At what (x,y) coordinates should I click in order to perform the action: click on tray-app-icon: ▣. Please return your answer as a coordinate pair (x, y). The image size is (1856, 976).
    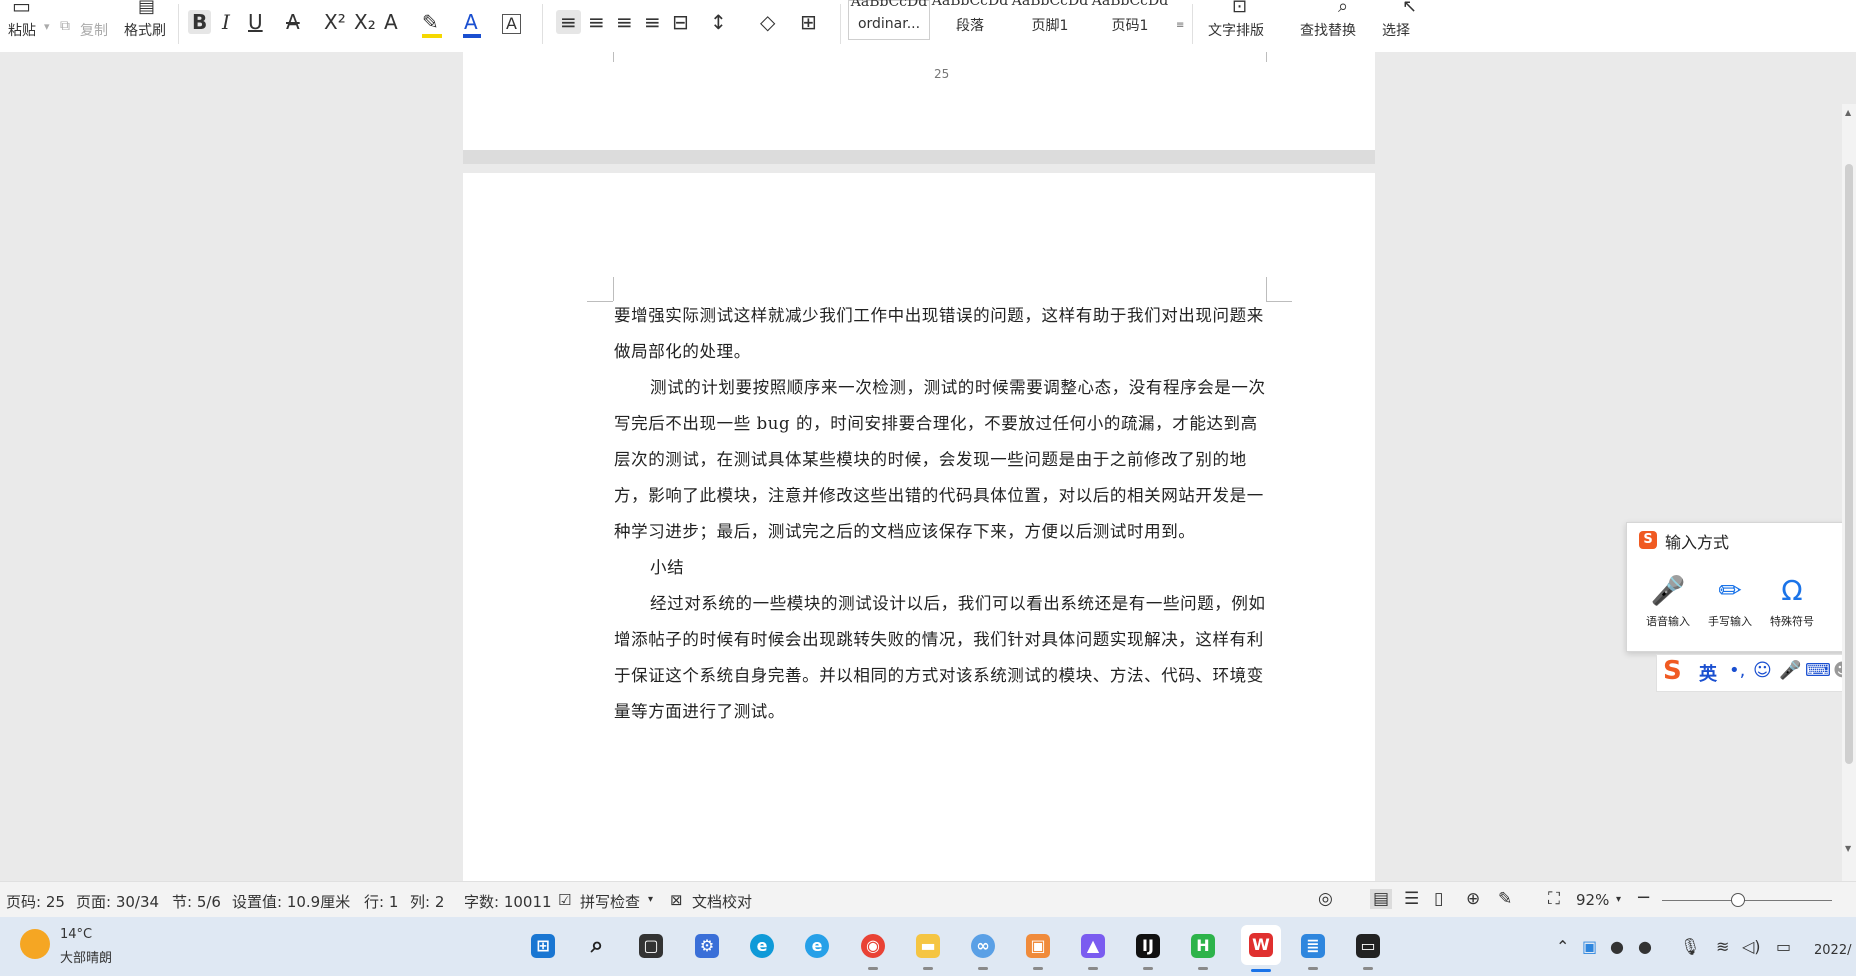
    Looking at the image, I should click on (1589, 946).